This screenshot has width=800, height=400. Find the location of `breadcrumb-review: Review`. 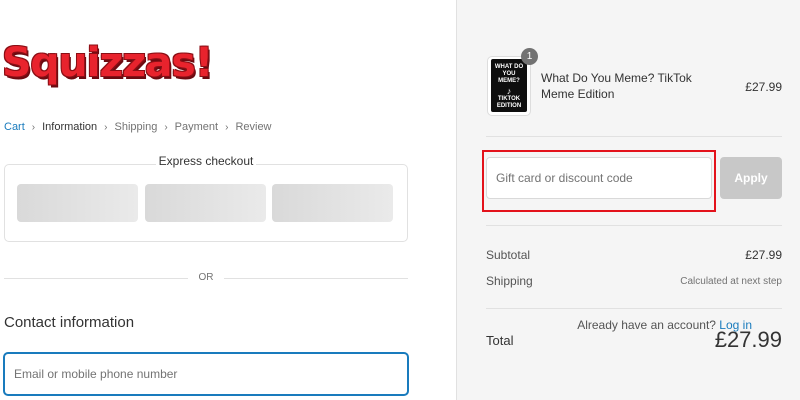

breadcrumb-review: Review is located at coordinates (253, 127).